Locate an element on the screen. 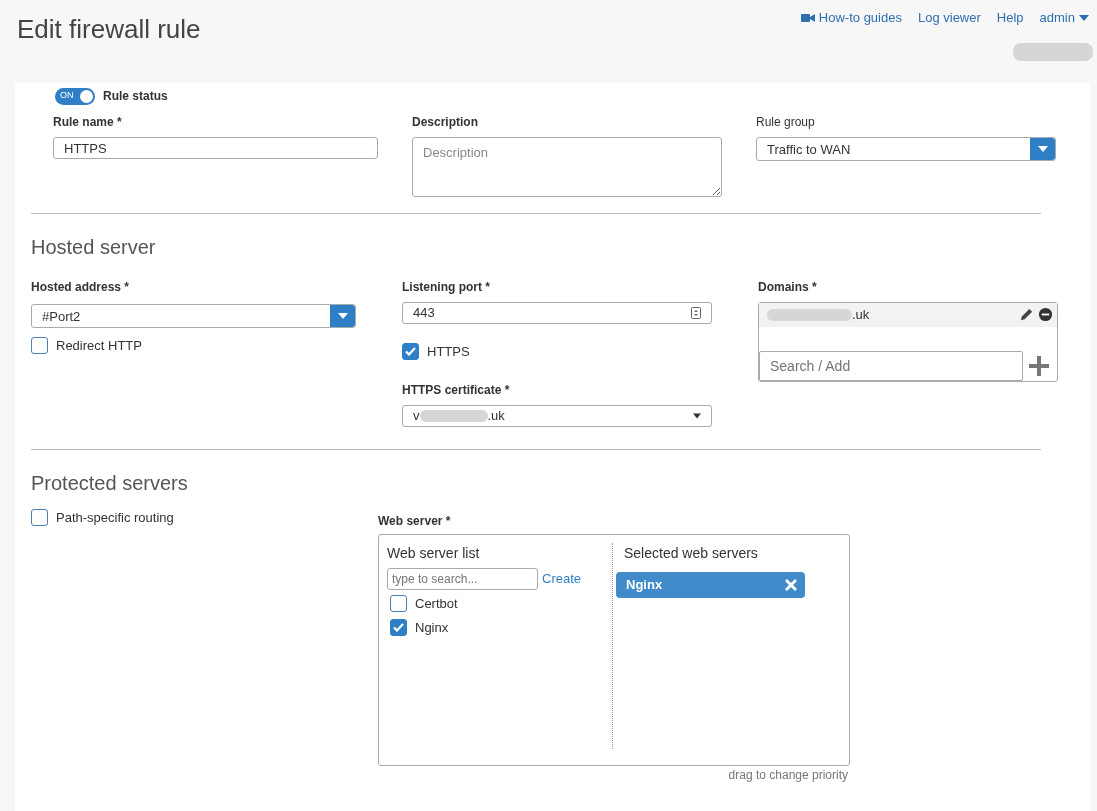  field-label: Listening port * is located at coordinates (446, 287).